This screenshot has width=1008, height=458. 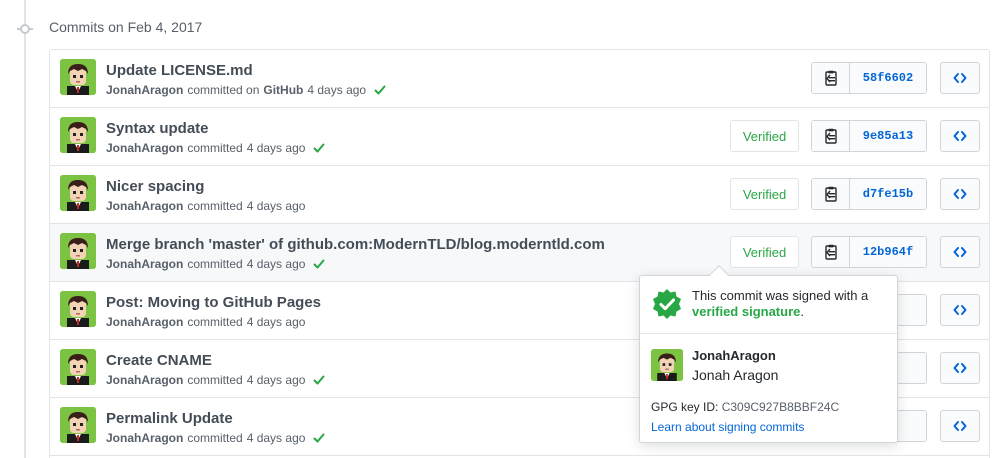 I want to click on commit-message: Post: Moving to GitHub Pages, so click(x=213, y=302).